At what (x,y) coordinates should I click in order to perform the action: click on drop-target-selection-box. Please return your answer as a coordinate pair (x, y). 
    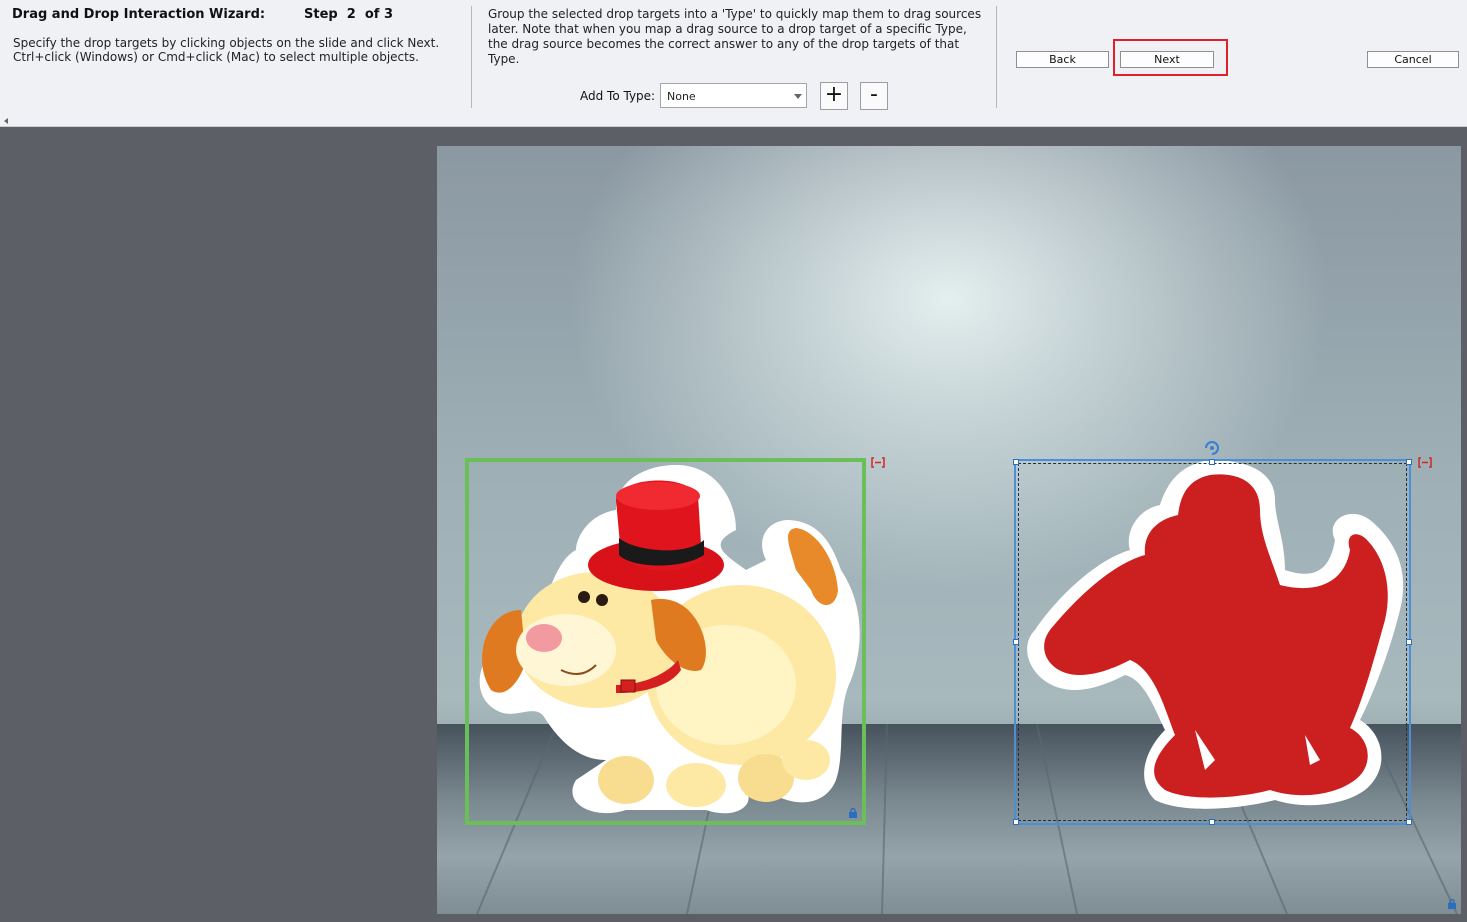
    Looking at the image, I should click on (1212, 642).